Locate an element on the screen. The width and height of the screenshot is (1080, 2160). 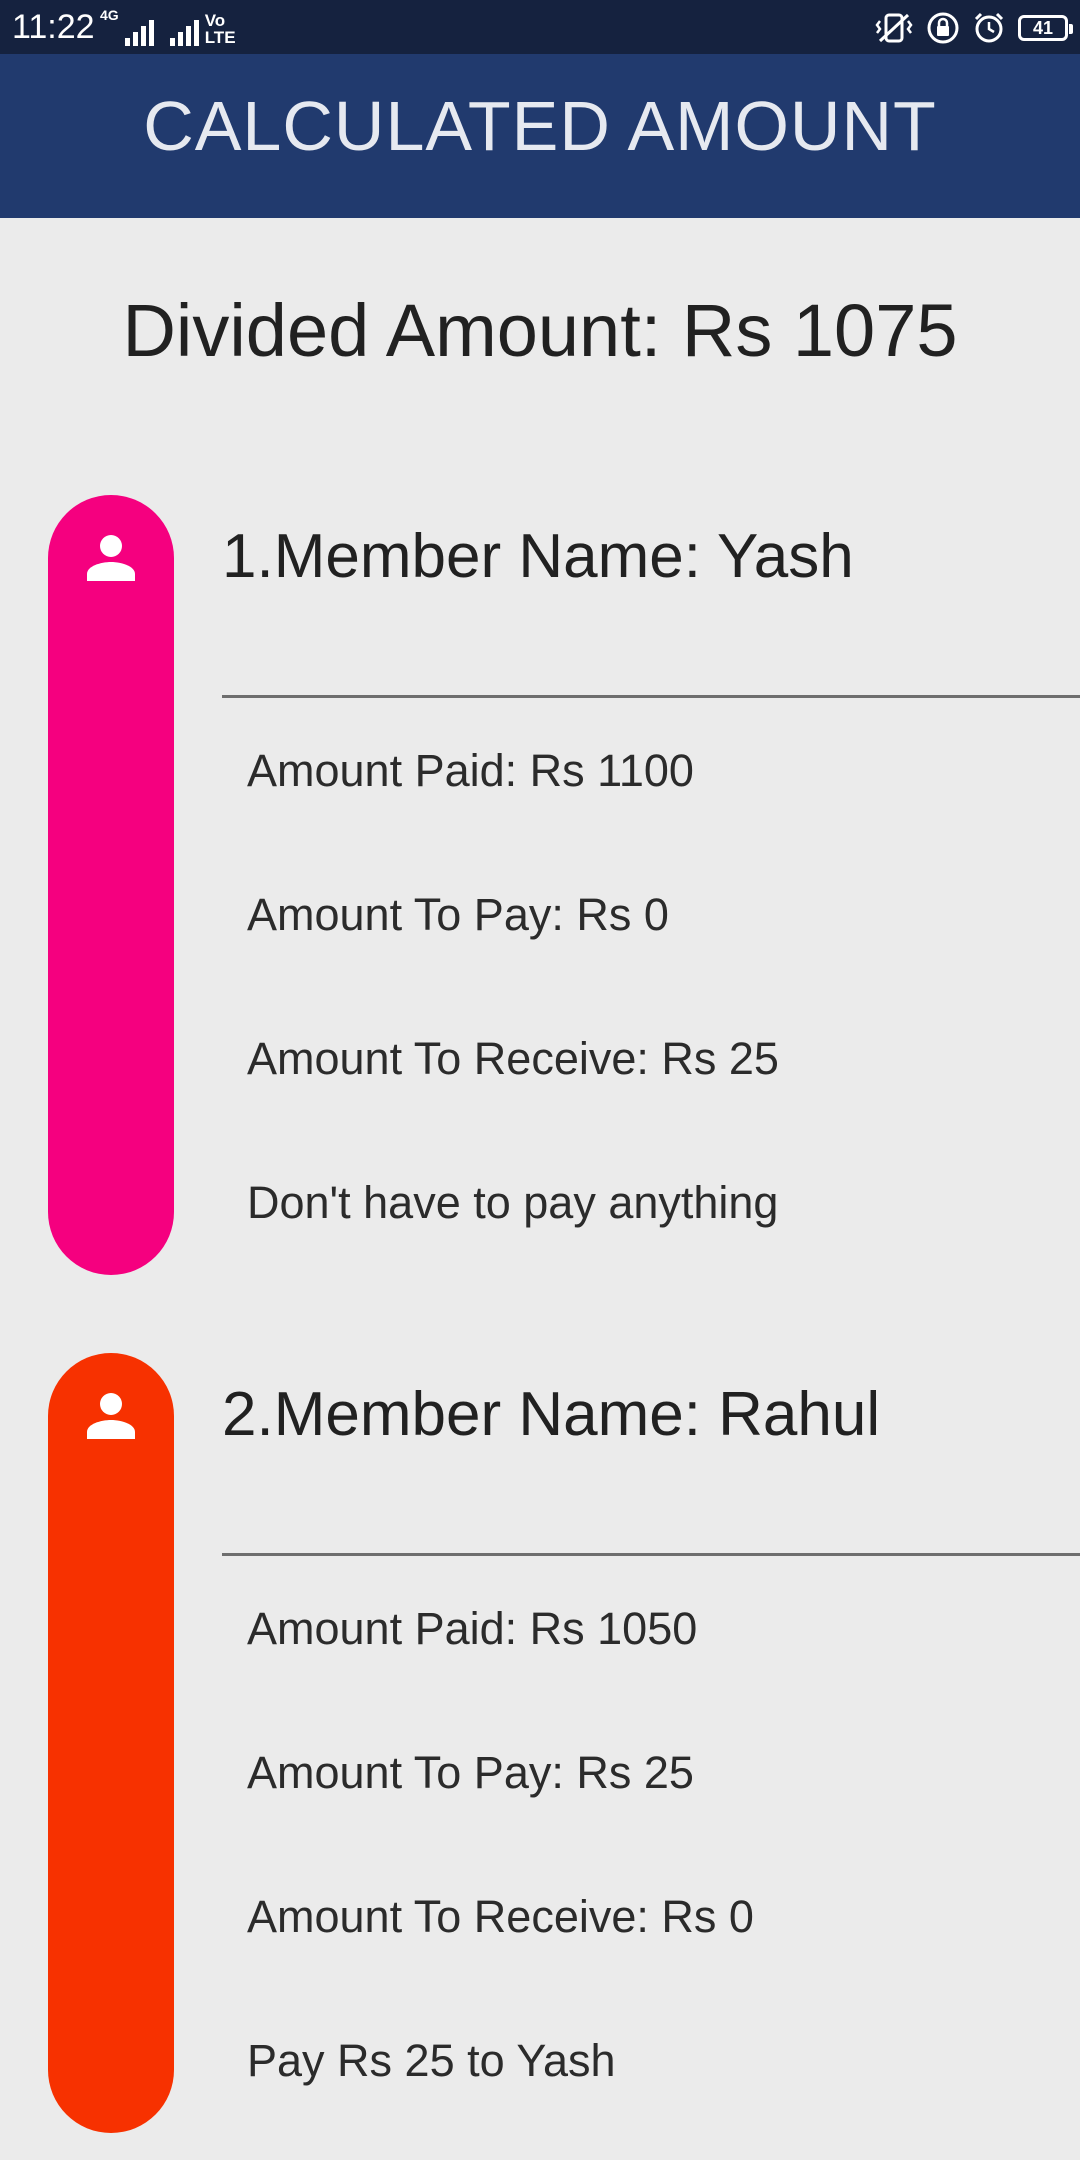
battery-icon: 41 is located at coordinates (1045, 28).